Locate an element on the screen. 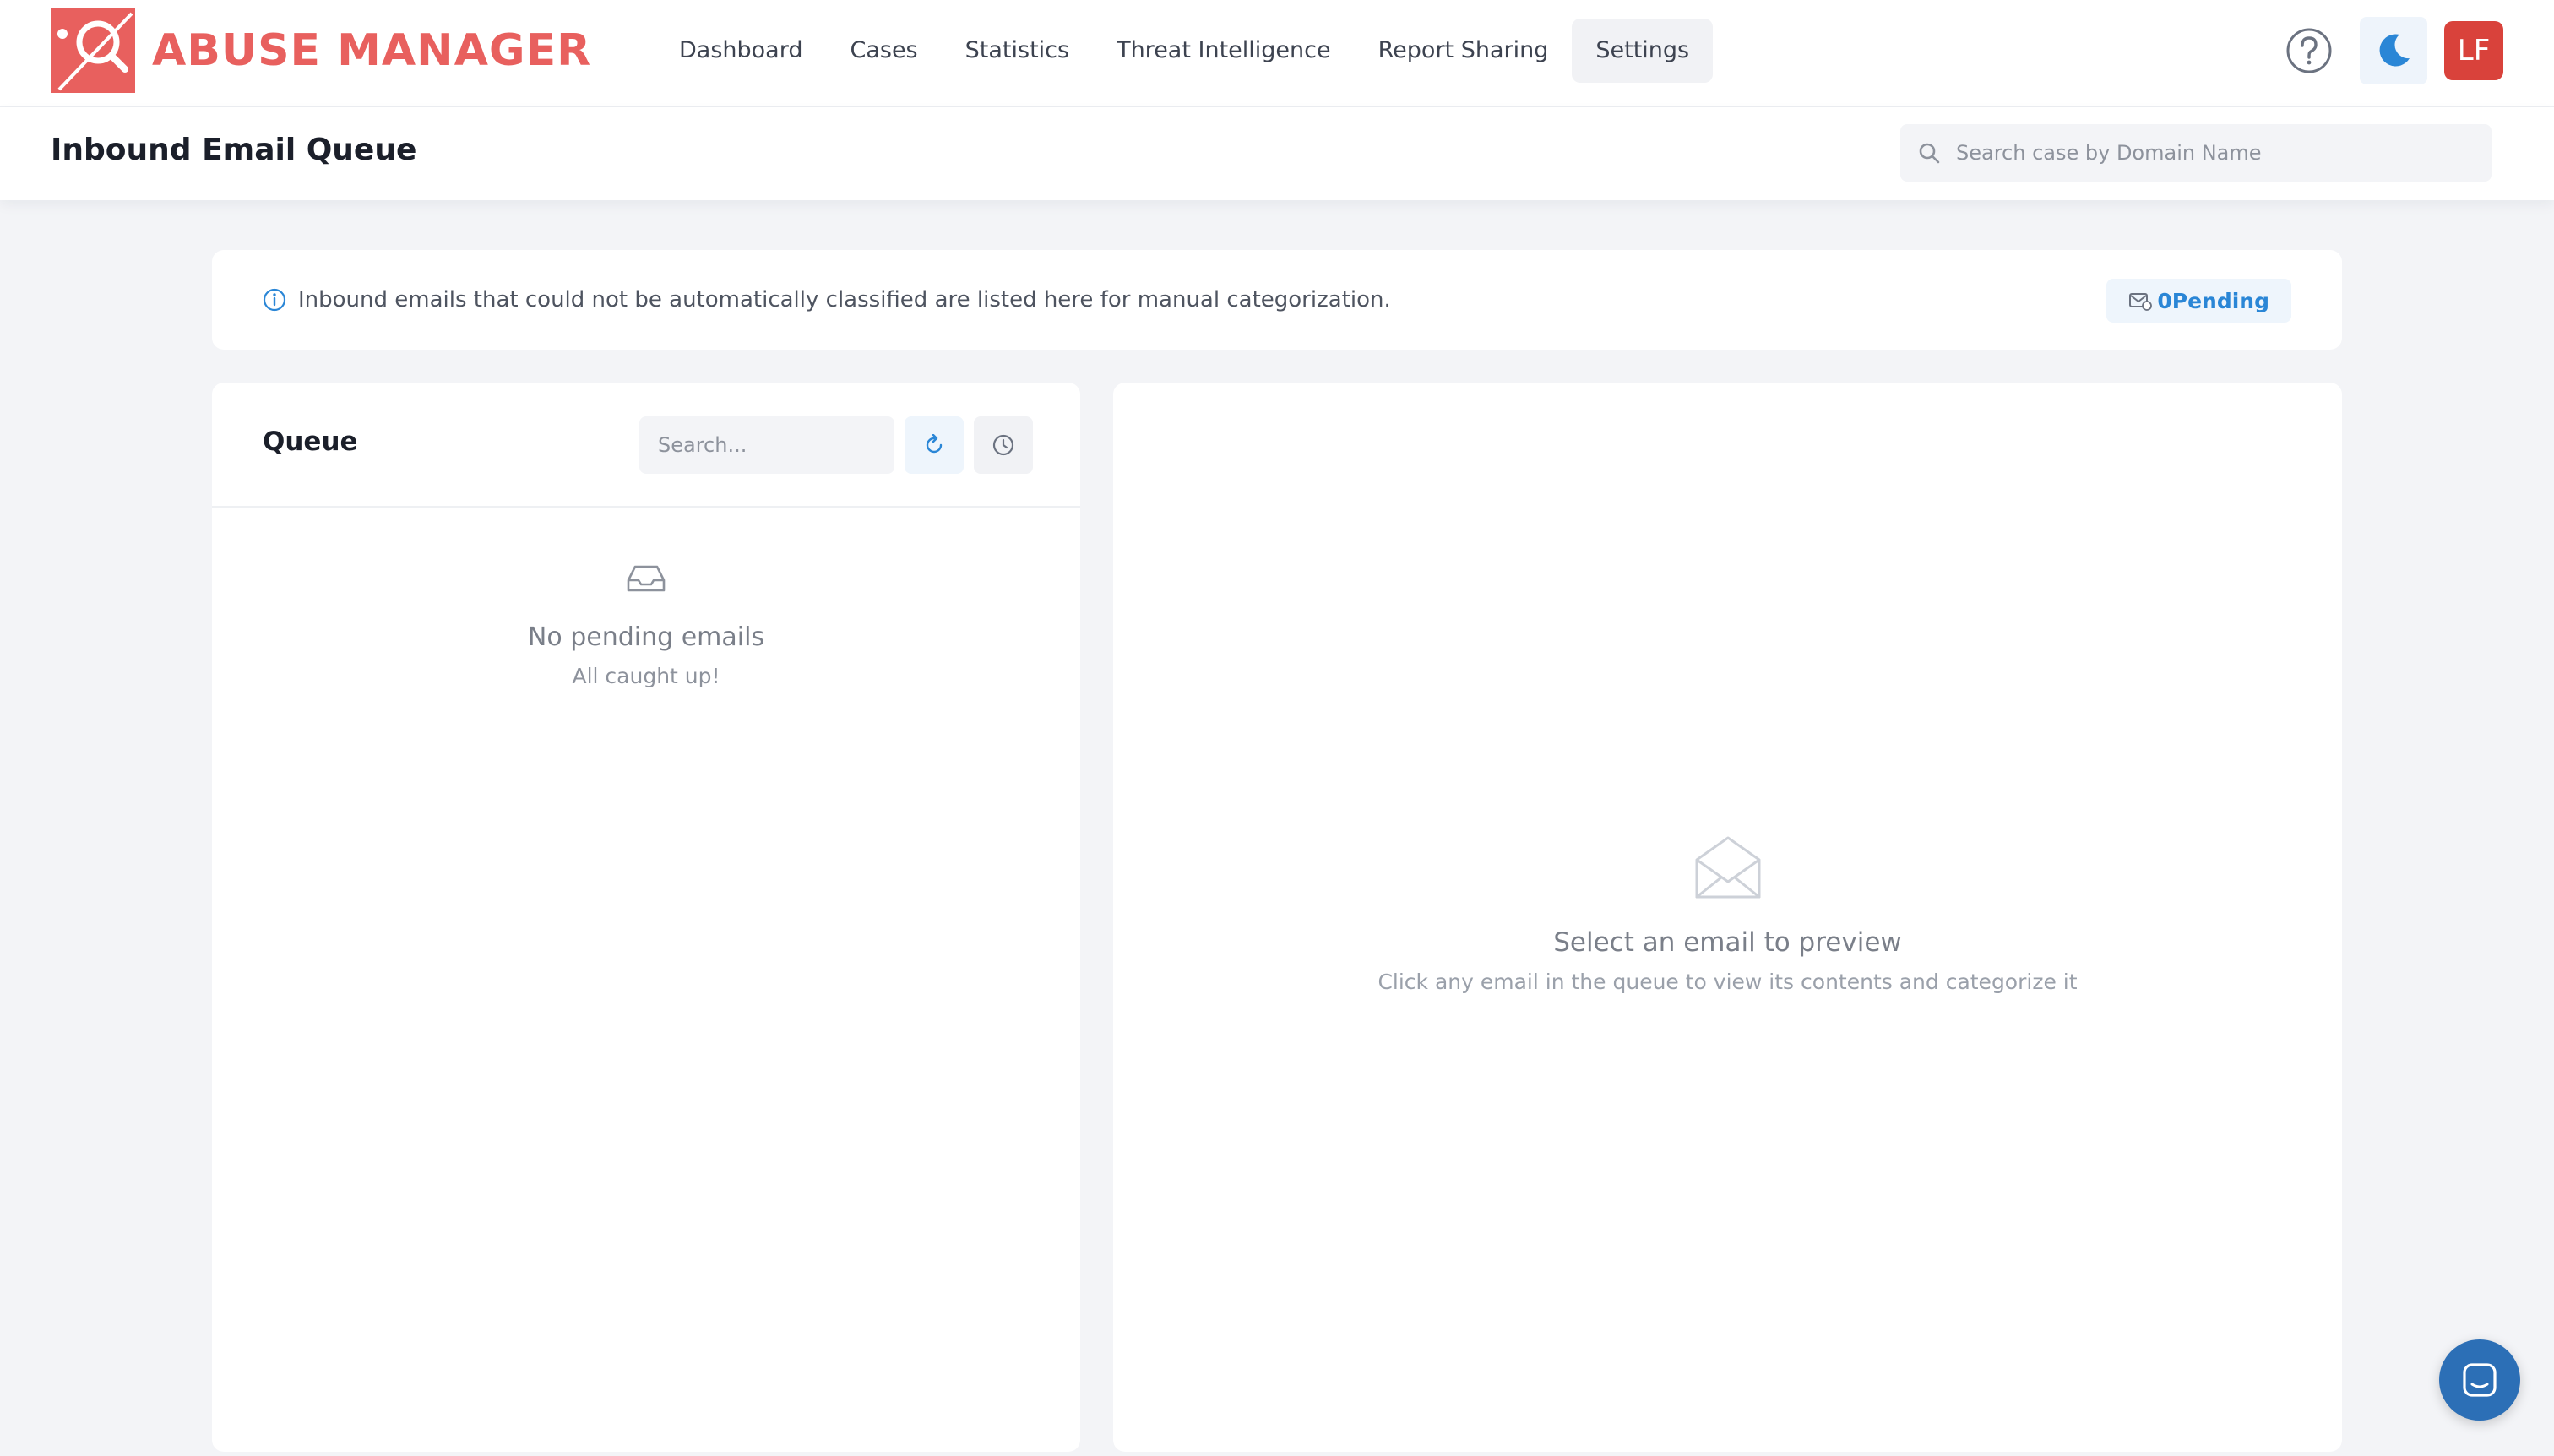 The height and width of the screenshot is (1456, 2554). top-actions: LF is located at coordinates (2390, 50).